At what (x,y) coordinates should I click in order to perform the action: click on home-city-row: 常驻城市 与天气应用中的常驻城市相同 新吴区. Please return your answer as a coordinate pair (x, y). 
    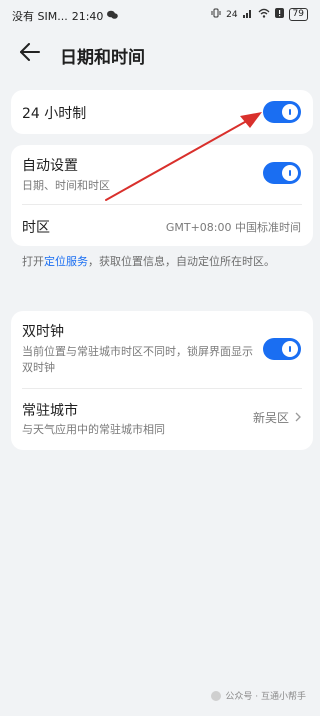
    Looking at the image, I should click on (162, 419).